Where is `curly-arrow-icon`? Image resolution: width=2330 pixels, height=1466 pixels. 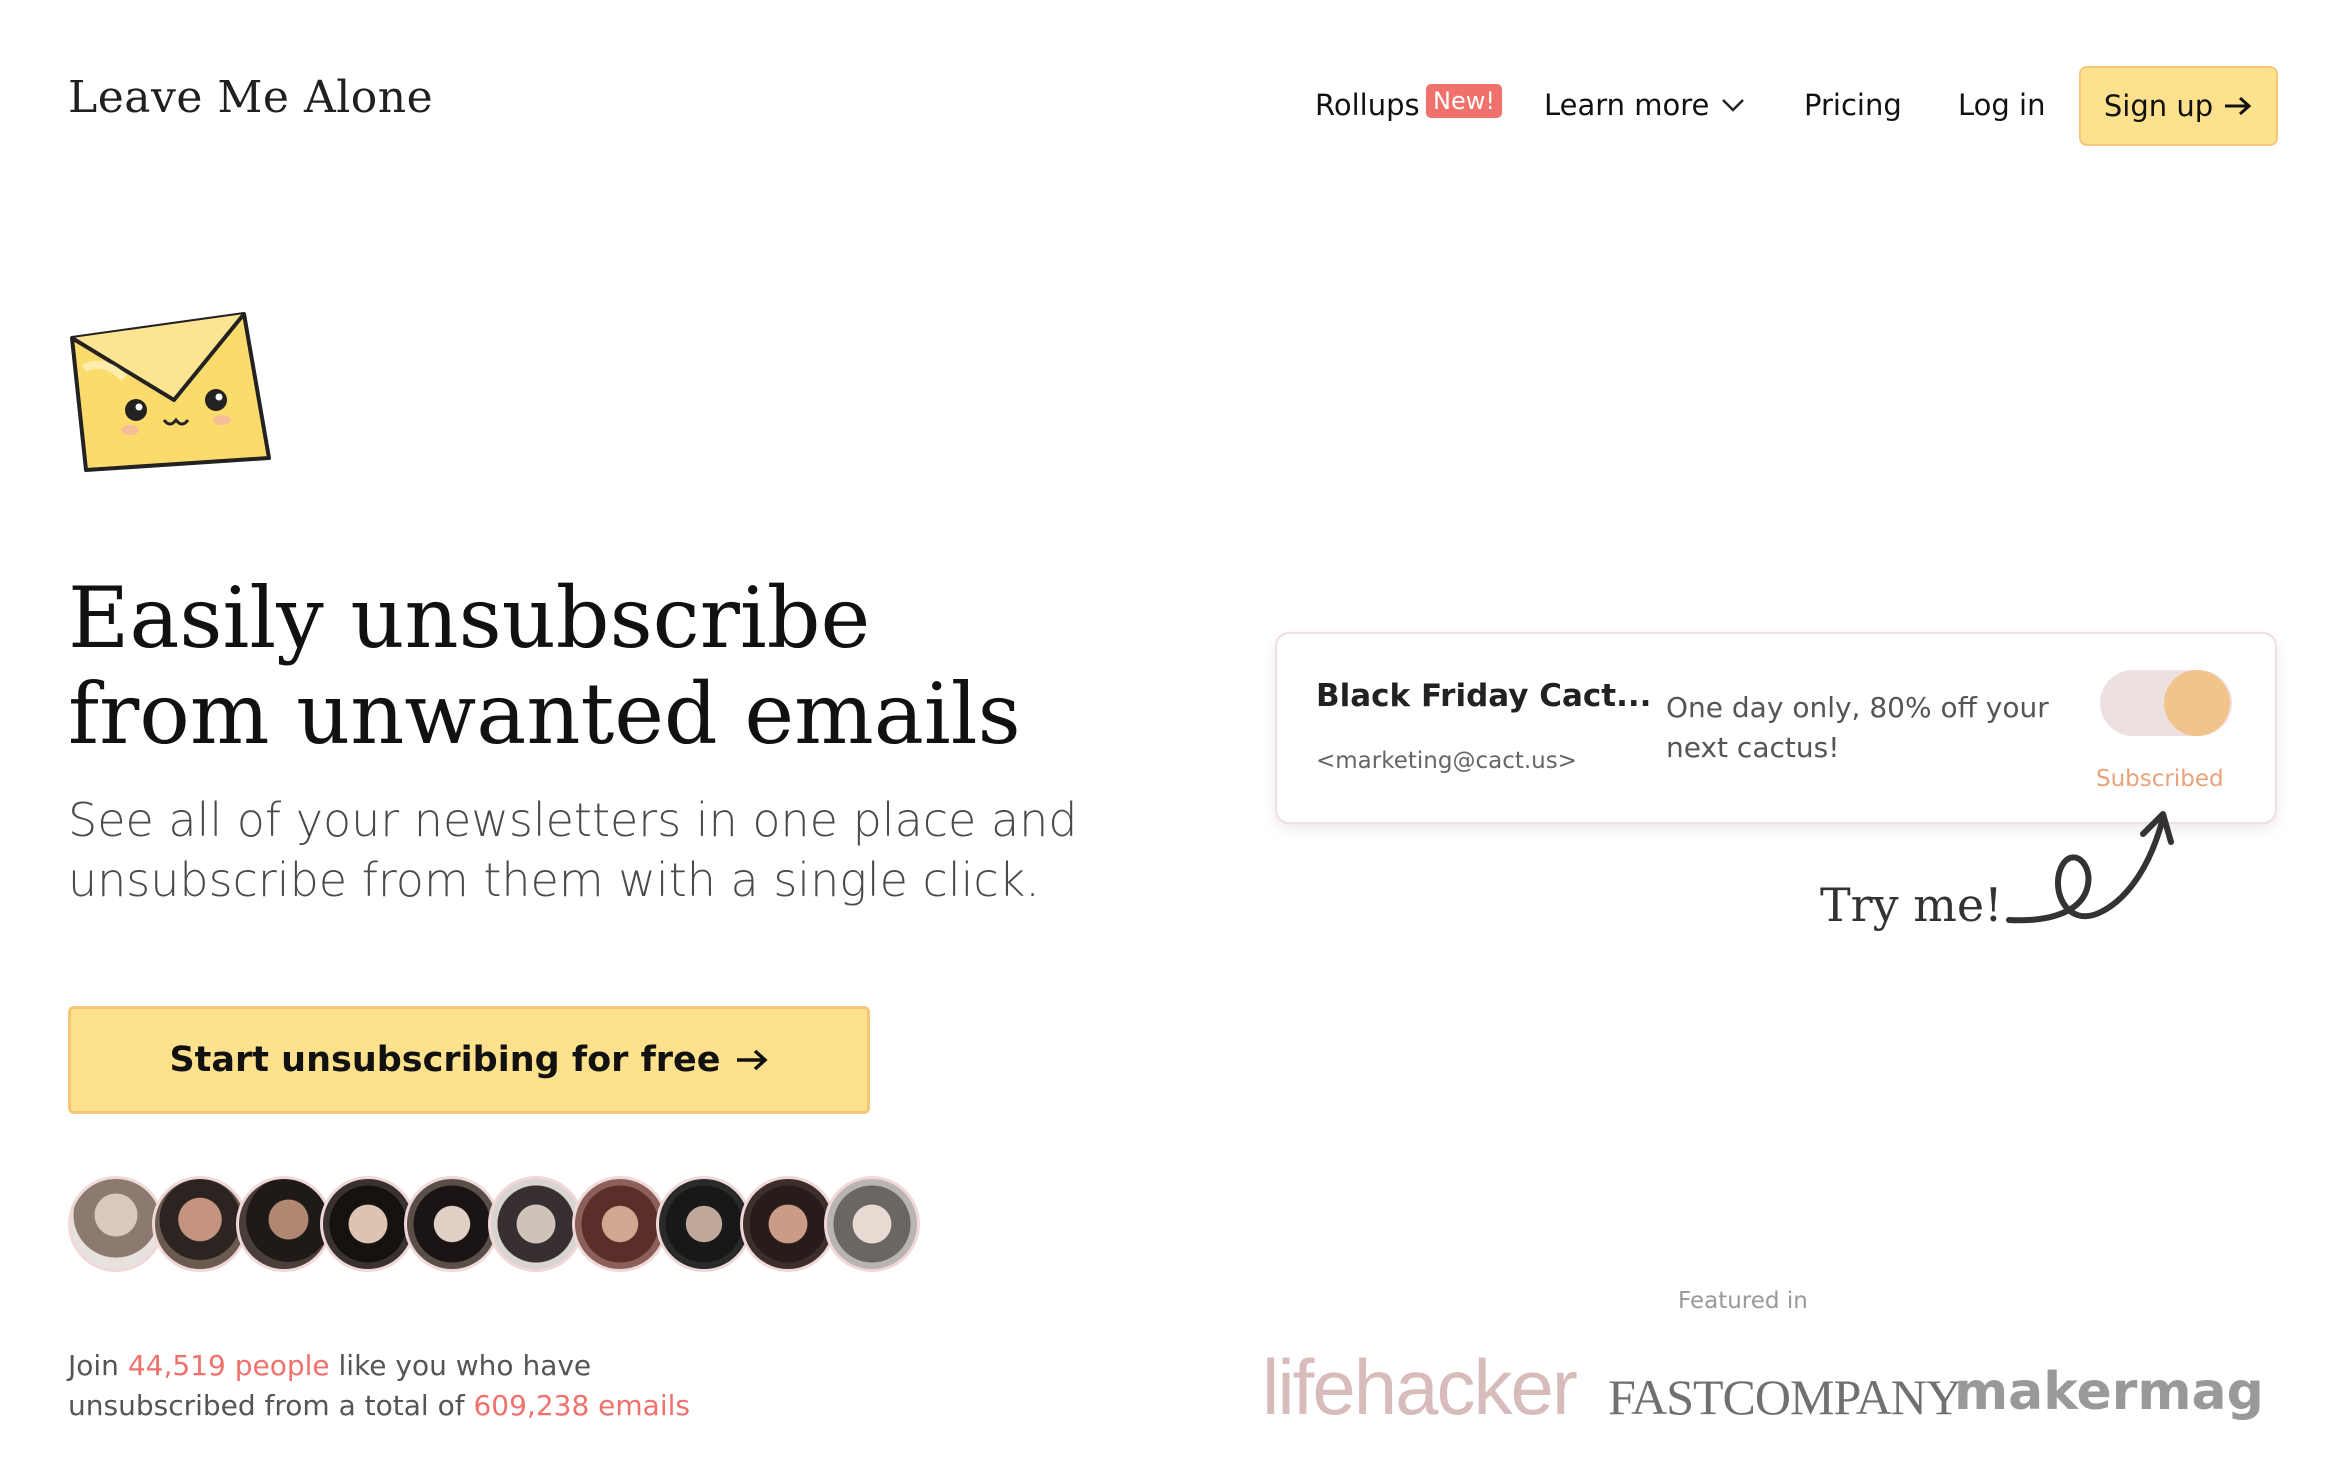
curly-arrow-icon is located at coordinates (2090, 867).